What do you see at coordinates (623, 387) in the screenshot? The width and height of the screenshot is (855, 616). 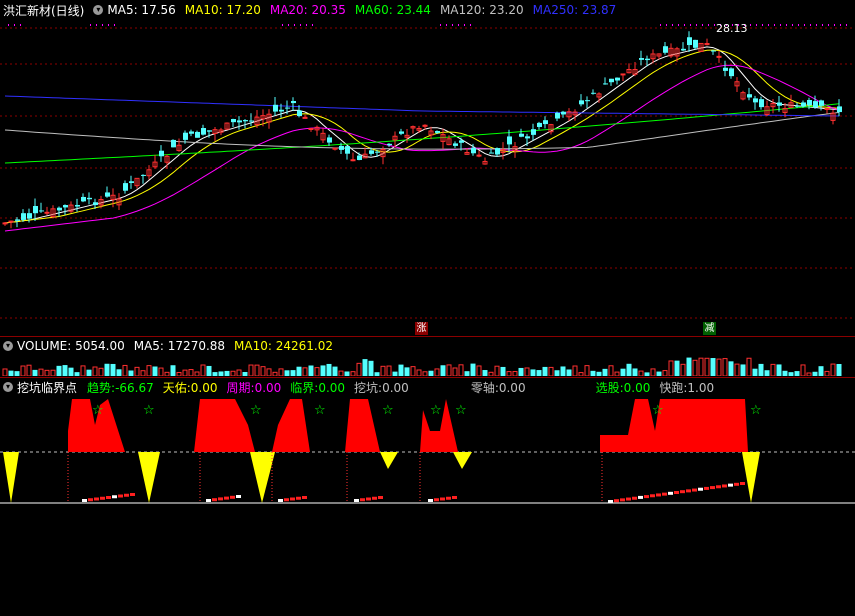 I see `ind-select: 选股:0.00` at bounding box center [623, 387].